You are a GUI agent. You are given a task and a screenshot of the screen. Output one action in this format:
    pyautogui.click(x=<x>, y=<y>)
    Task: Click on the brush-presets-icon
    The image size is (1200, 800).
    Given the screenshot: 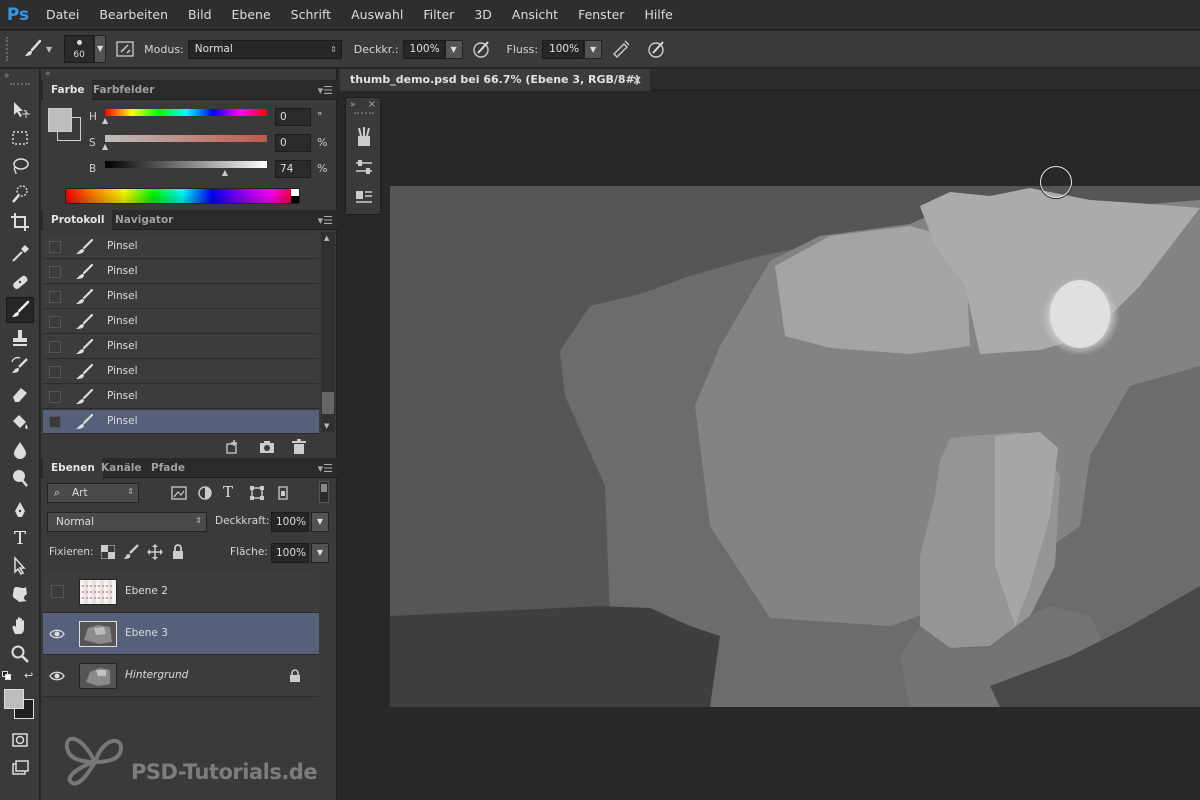 What is the action you would take?
    pyautogui.click(x=364, y=138)
    